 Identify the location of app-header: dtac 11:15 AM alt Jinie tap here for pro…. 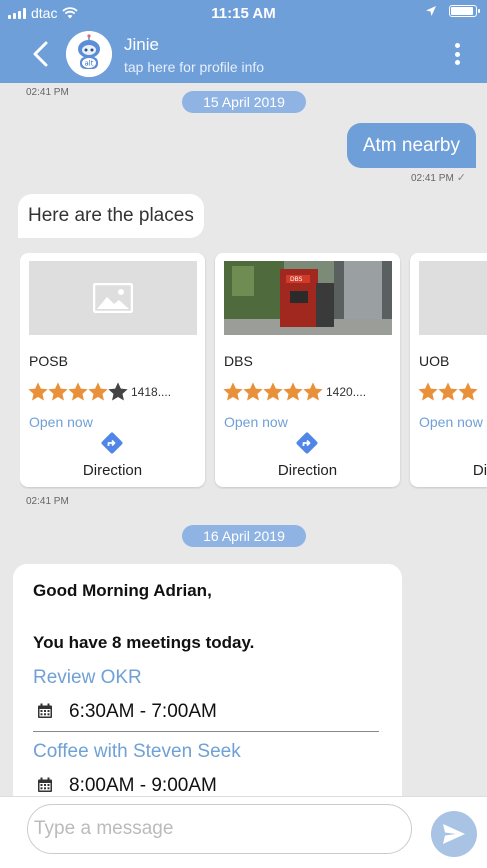
(243, 41).